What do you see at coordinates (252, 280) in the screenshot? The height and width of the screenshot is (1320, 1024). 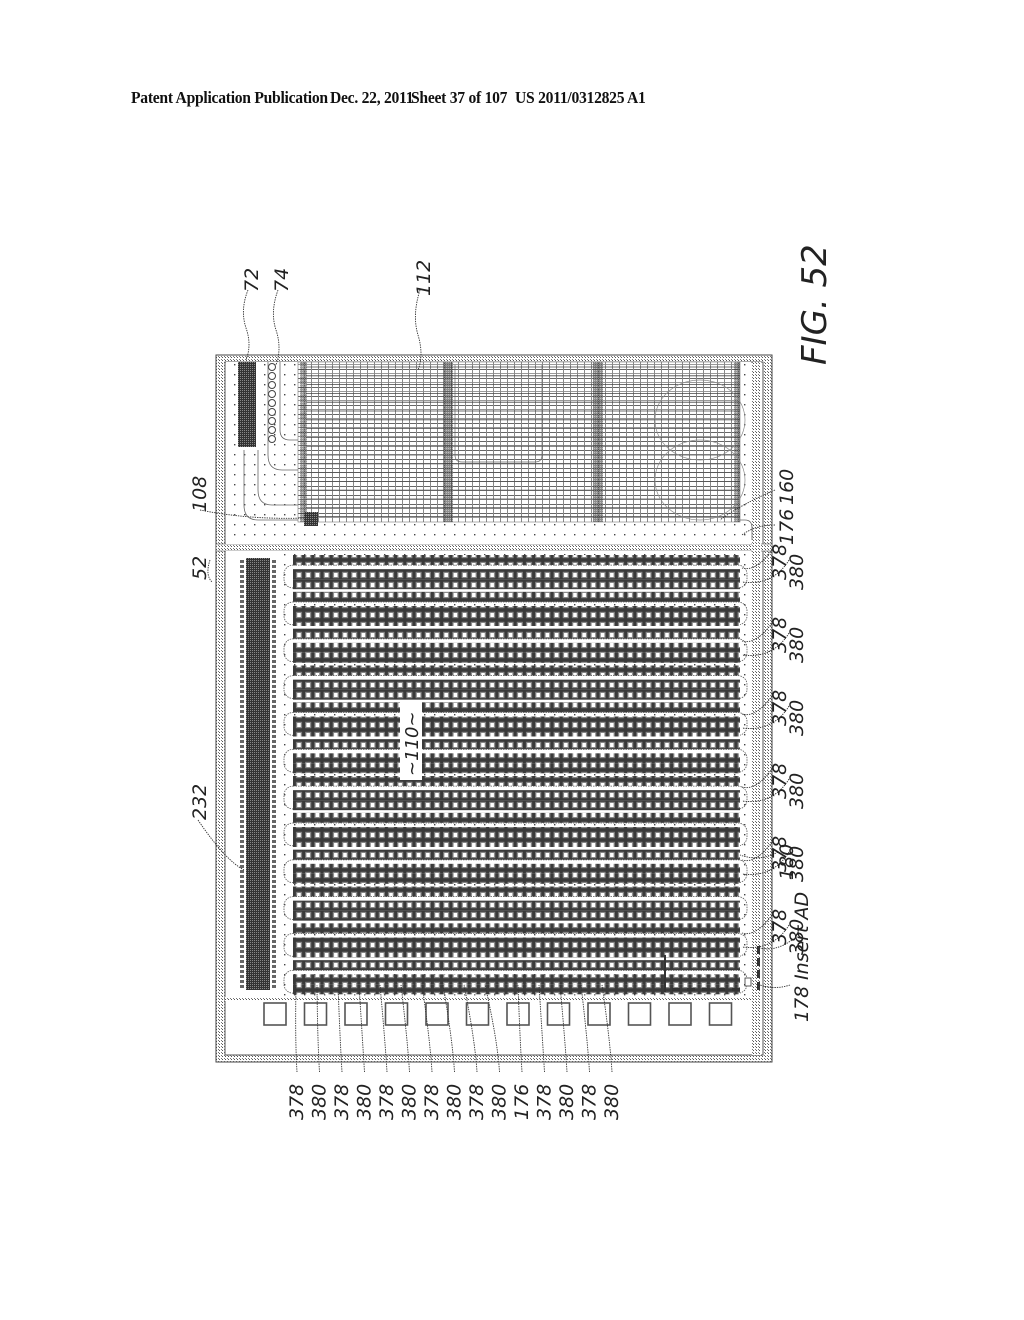 I see `label-72: 72` at bounding box center [252, 280].